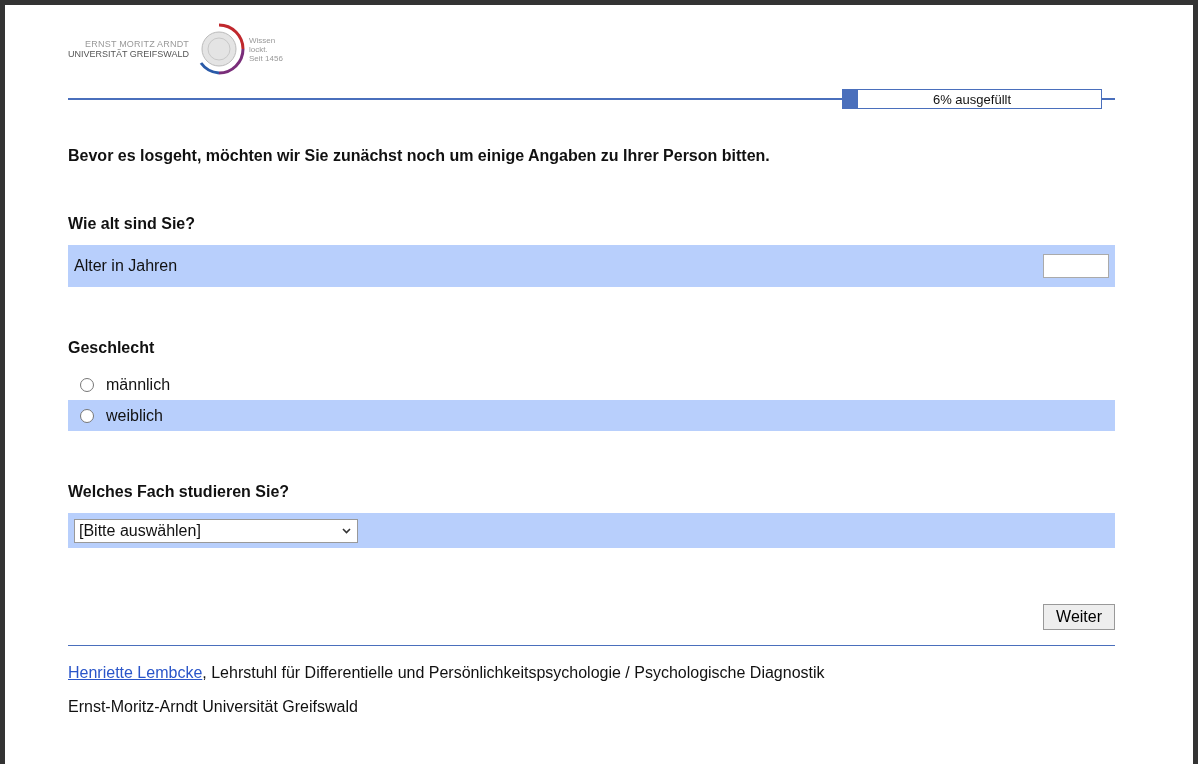  Describe the element at coordinates (129, 54) in the screenshot. I see `logo-text: UNIVERSITÄT GREIFSWALD` at that location.